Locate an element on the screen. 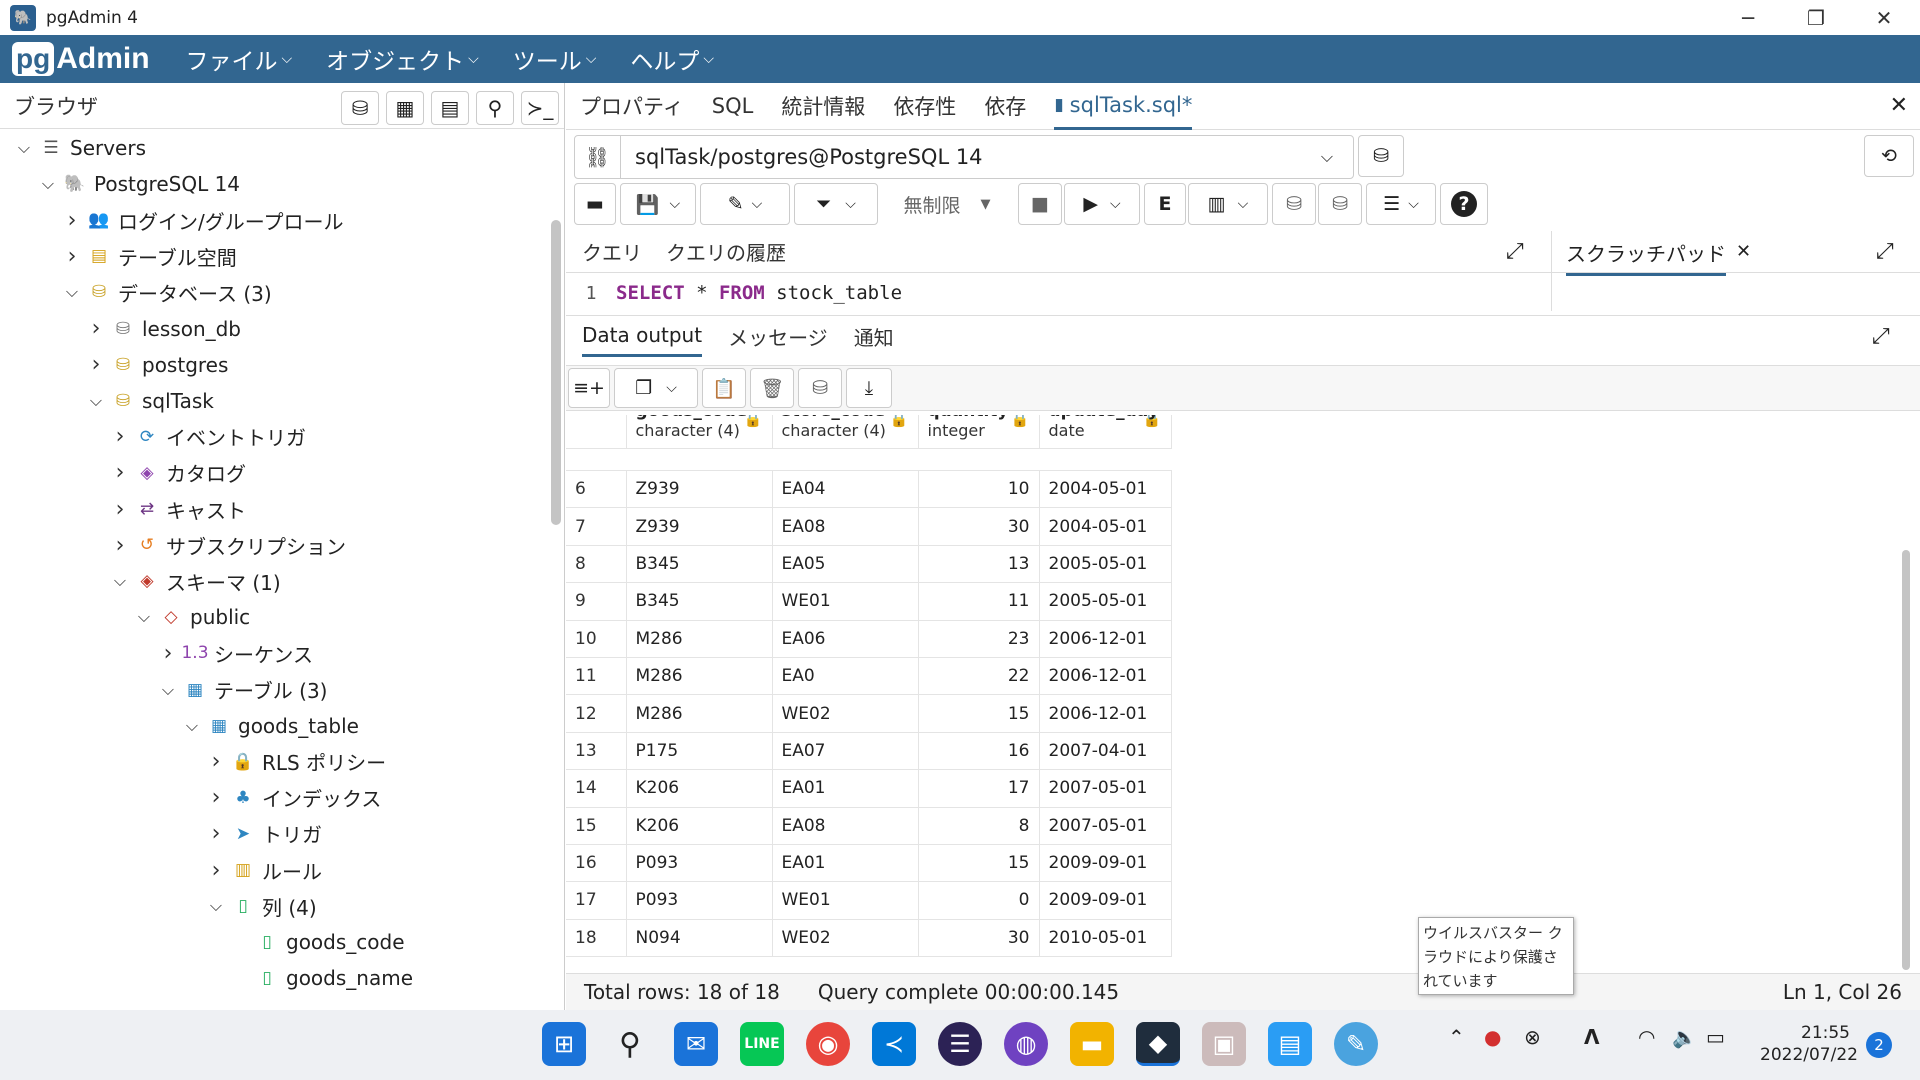 This screenshot has width=1920, height=1080. table-row: 6 Z939 EA04 10 2004-05-01 is located at coordinates (869, 489).